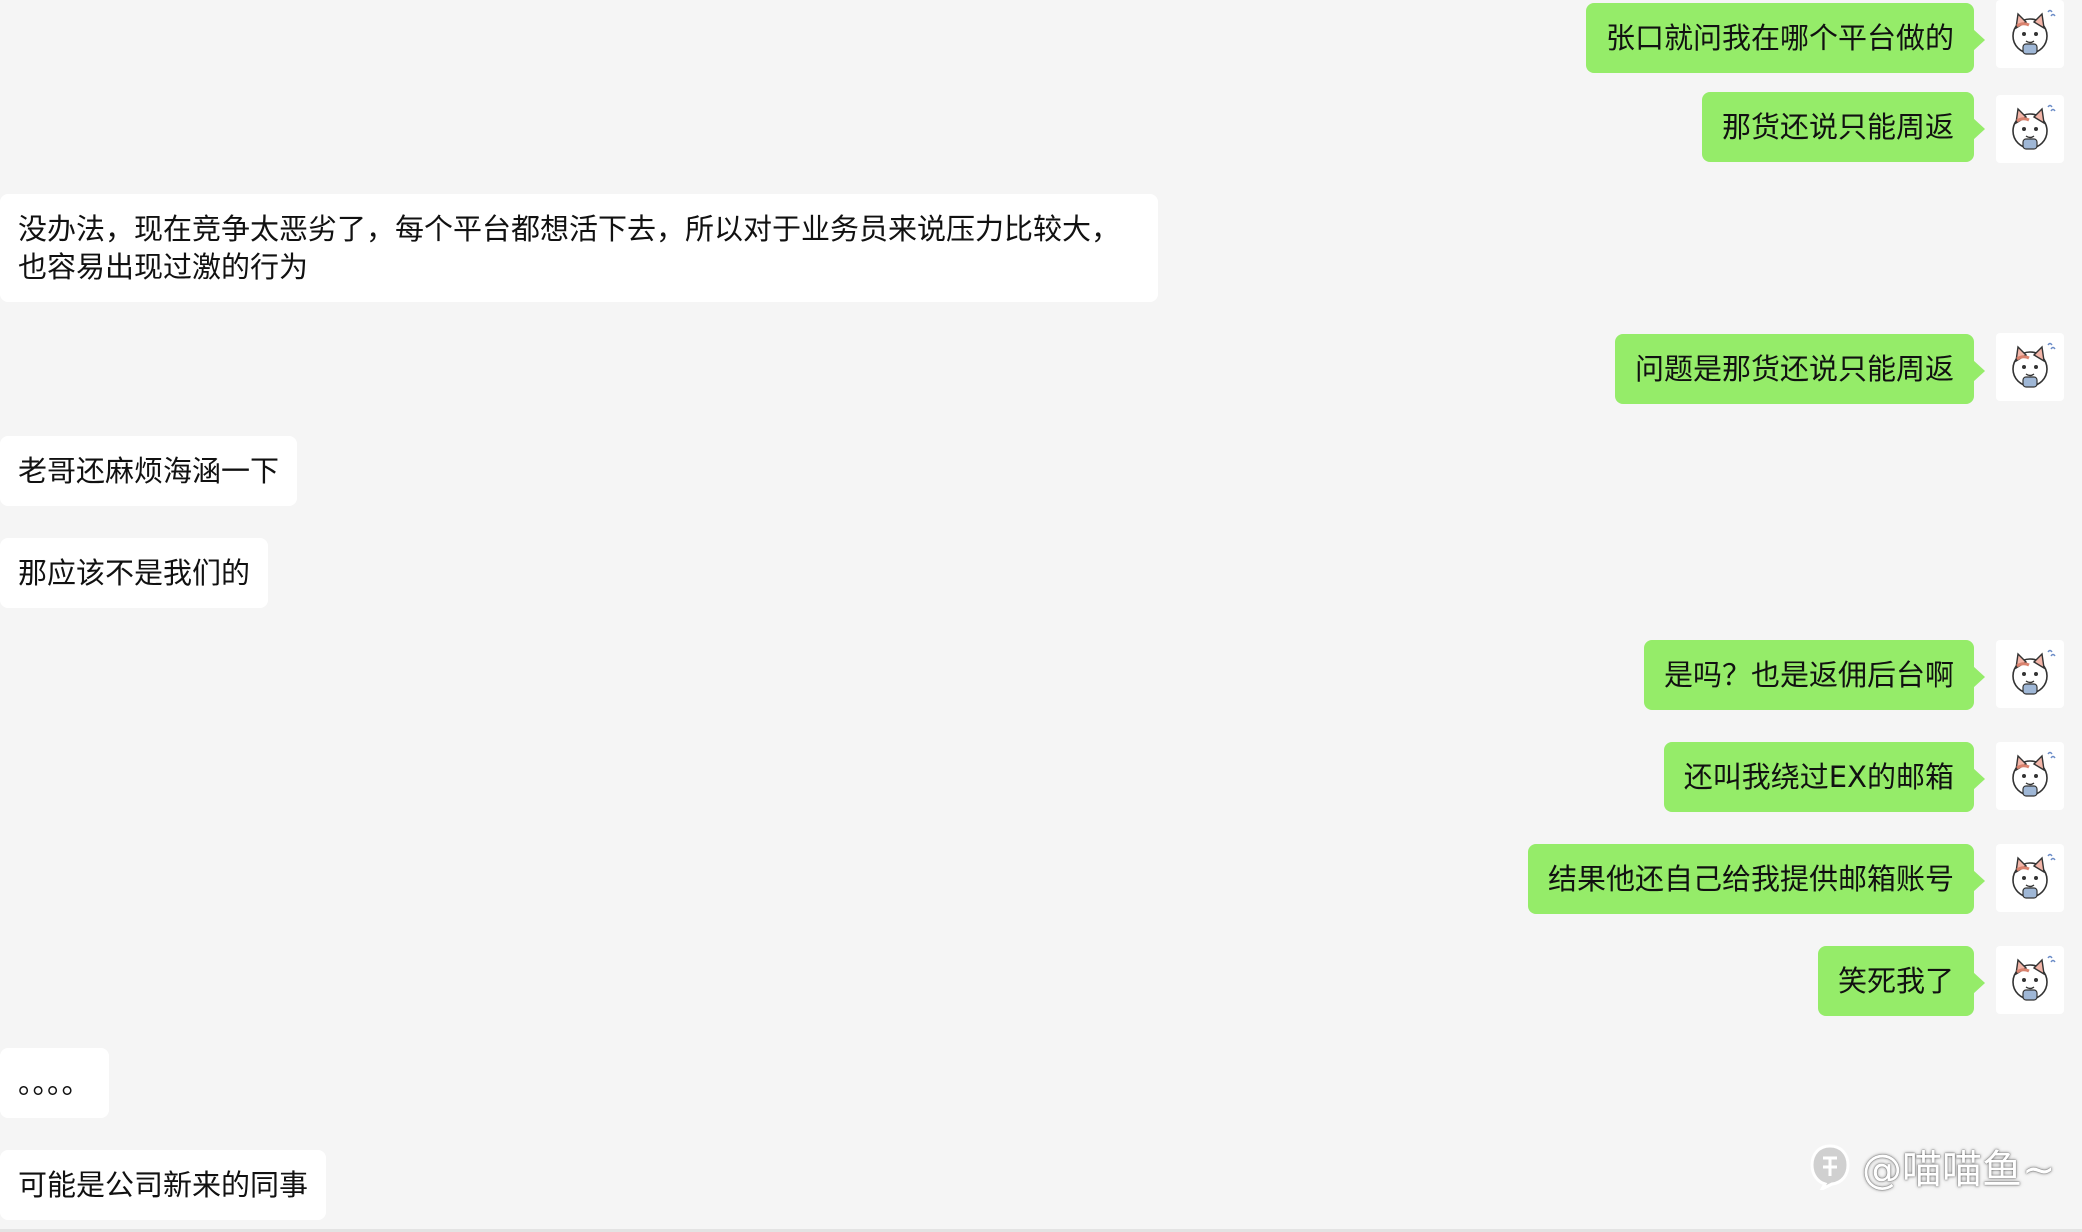  What do you see at coordinates (1837, 127) in the screenshot?
I see `message-text: 那货还说只能周返` at bounding box center [1837, 127].